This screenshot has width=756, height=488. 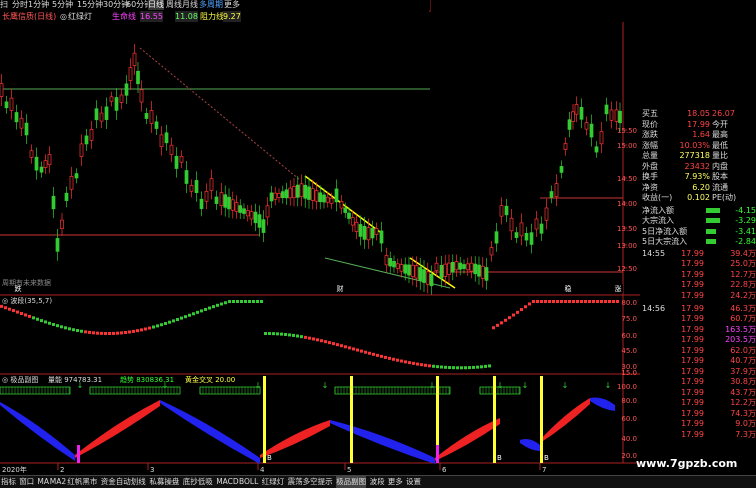 I want to click on period-tab-11: 更多, so click(x=232, y=5).